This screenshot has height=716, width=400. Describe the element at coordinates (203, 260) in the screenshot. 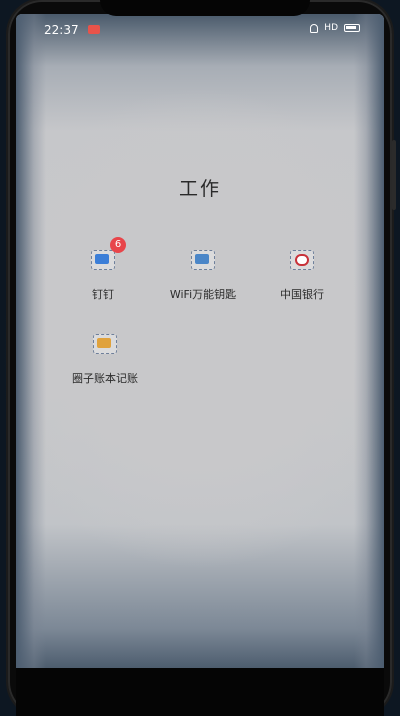

I see `wifi-key-icon` at that location.